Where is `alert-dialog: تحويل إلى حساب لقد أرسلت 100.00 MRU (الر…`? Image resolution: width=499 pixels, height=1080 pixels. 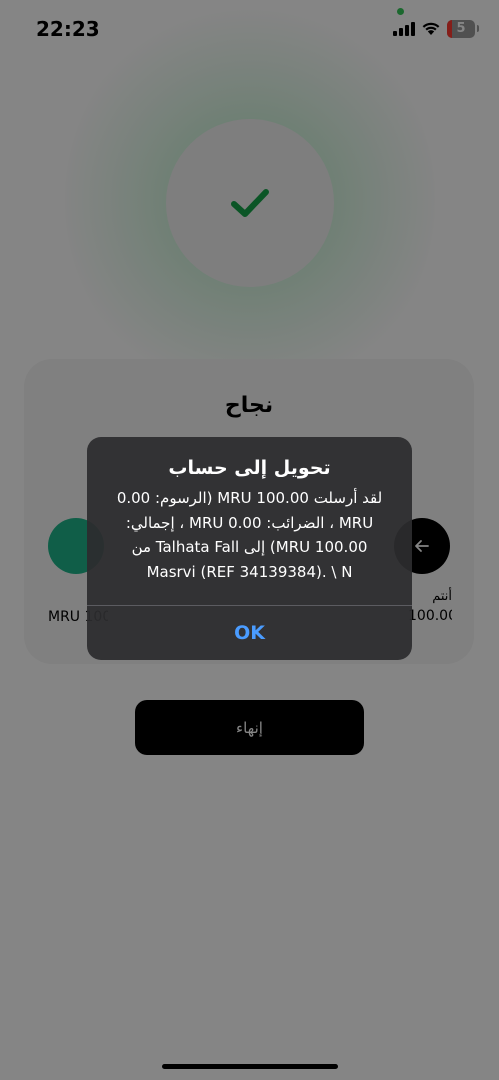 alert-dialog: تحويل إلى حساب لقد أرسلت 100.00 MRU (الر… is located at coordinates (249, 548).